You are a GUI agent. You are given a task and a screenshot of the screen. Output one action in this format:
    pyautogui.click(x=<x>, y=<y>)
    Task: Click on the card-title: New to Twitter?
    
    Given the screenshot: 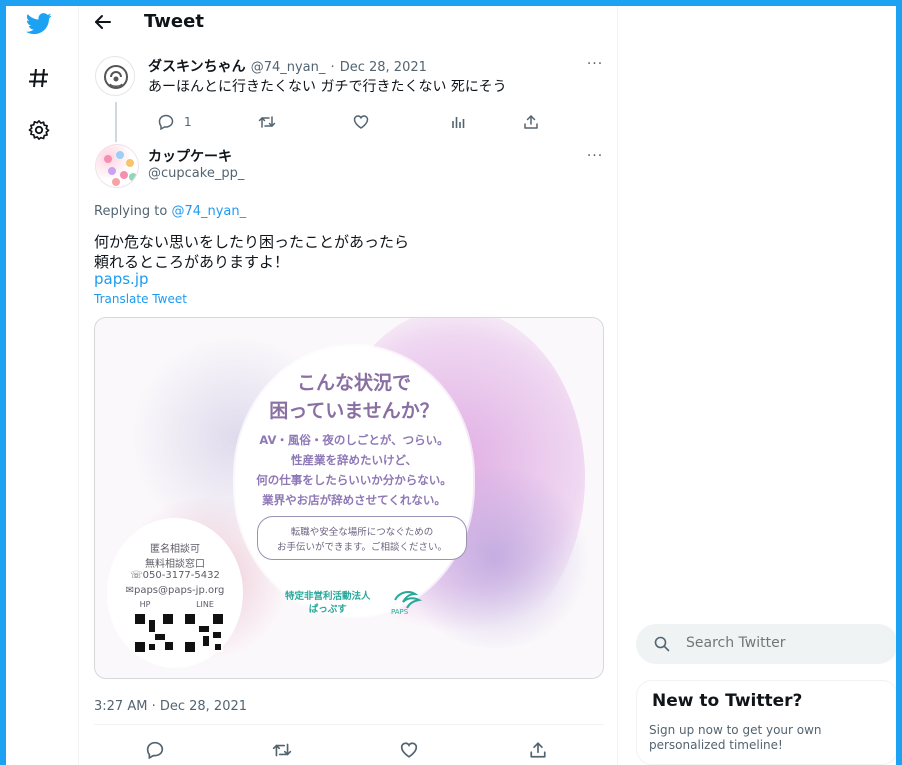 What is the action you would take?
    pyautogui.click(x=727, y=701)
    